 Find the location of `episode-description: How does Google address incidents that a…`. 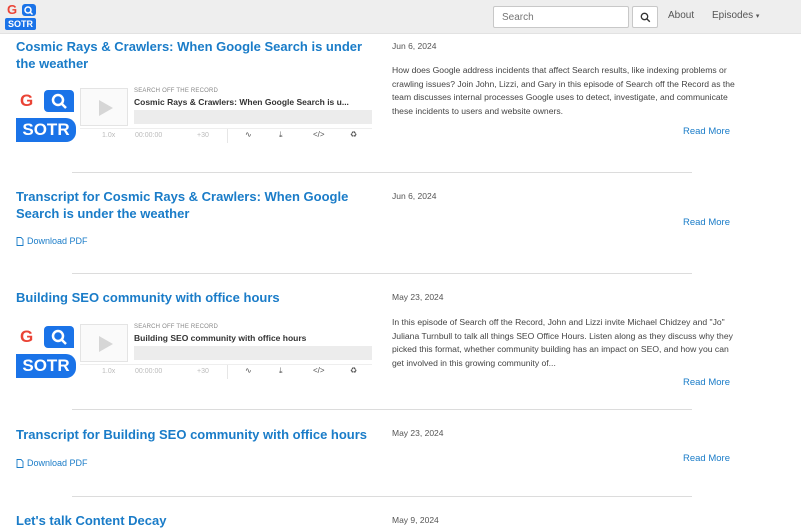

episode-description: How does Google address incidents that a… is located at coordinates (563, 90).